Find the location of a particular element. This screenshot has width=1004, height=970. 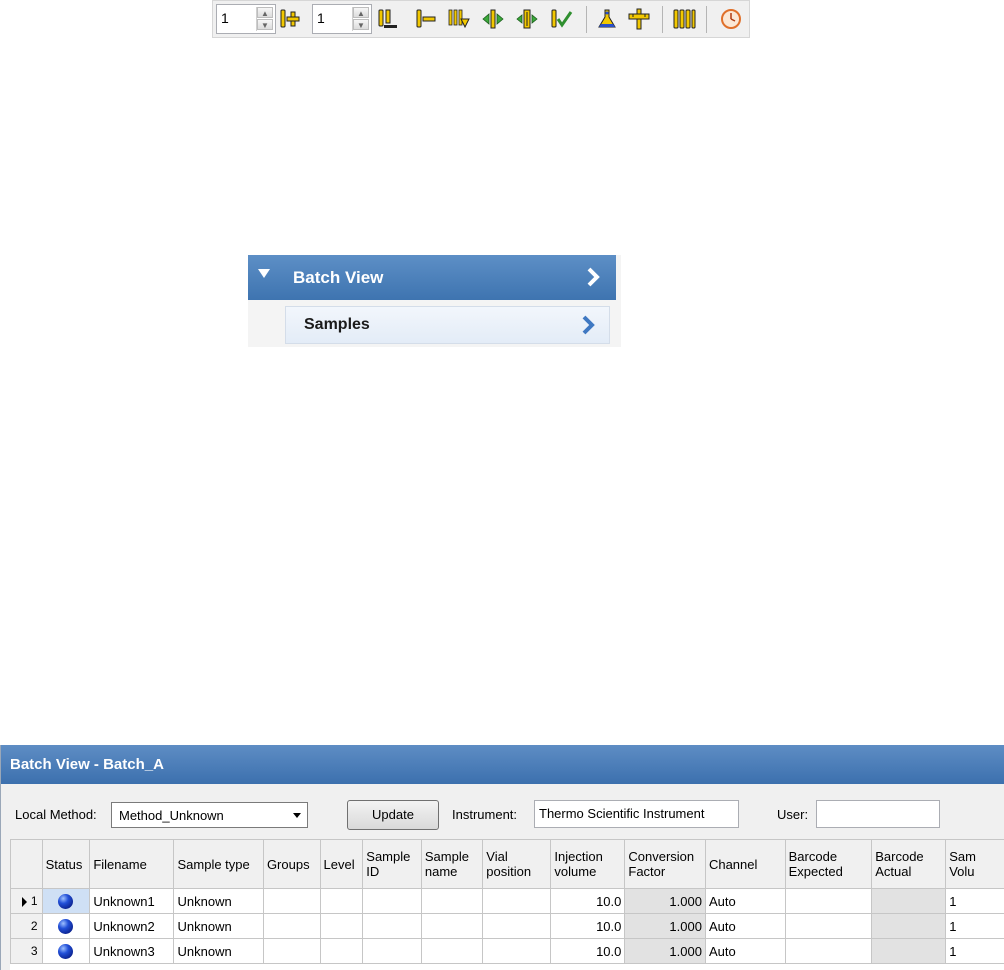

table-row: 2 Unknown2 Unknown 10.0 1.000 Auto 1 is located at coordinates (507, 926).